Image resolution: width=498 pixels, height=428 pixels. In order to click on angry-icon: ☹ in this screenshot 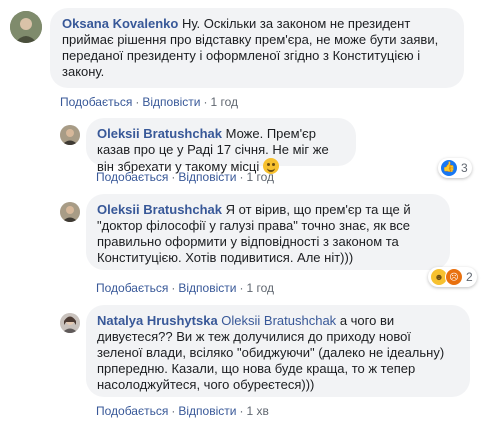, I will do `click(454, 277)`.